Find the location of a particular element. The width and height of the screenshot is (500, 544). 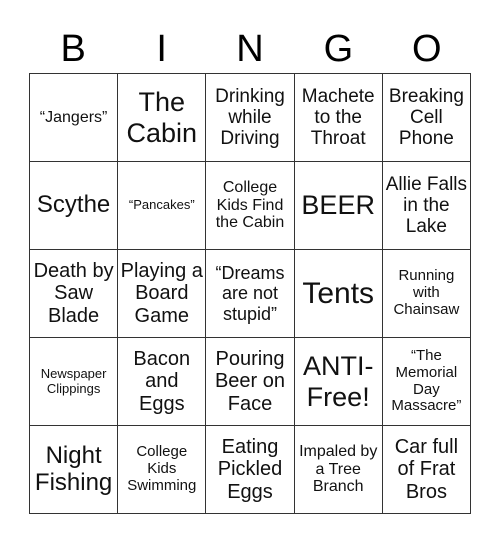

bingo-cell: Machete to the Throat is located at coordinates (338, 118).